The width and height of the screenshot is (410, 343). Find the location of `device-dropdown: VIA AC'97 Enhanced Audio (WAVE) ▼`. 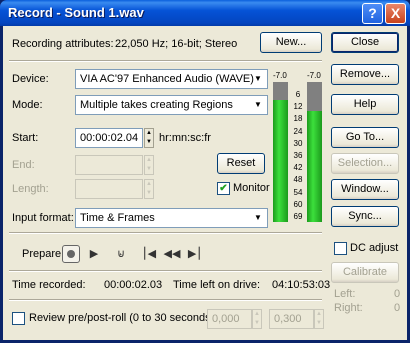

device-dropdown: VIA AC'97 Enhanced Audio (WAVE) ▼ is located at coordinates (171, 79).